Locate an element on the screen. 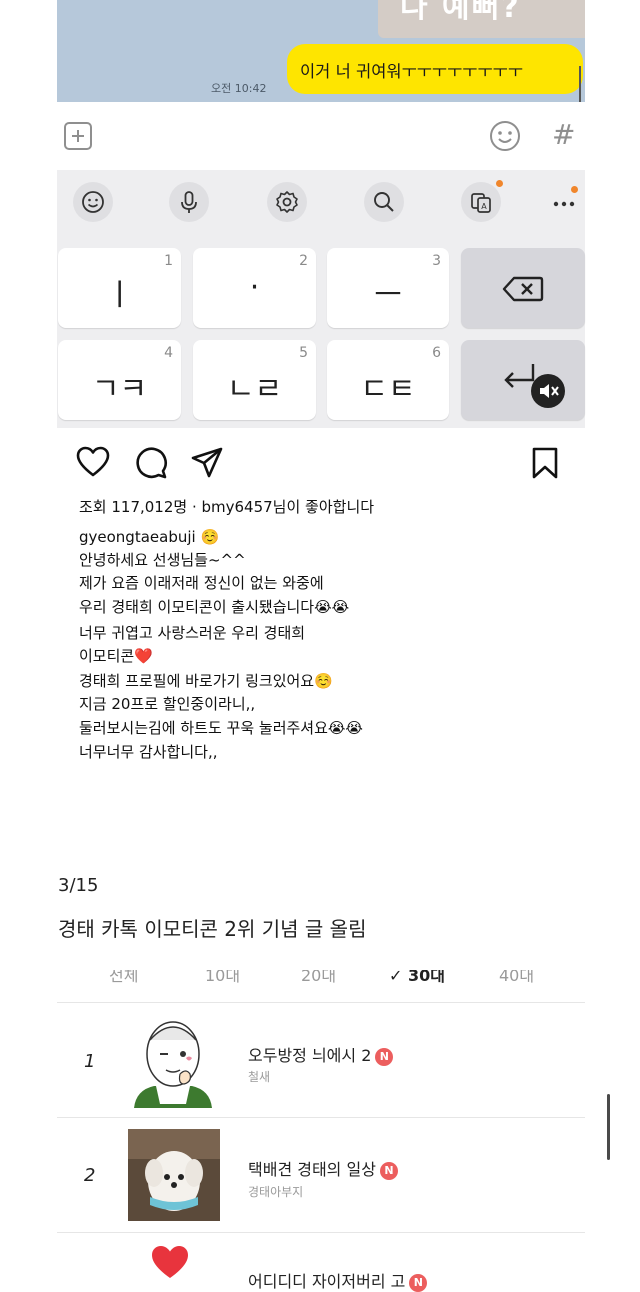  caption-line: 둘러보시는김에 하트도 꾸욱 눌러주셔요😭😭 is located at coordinates (221, 728).